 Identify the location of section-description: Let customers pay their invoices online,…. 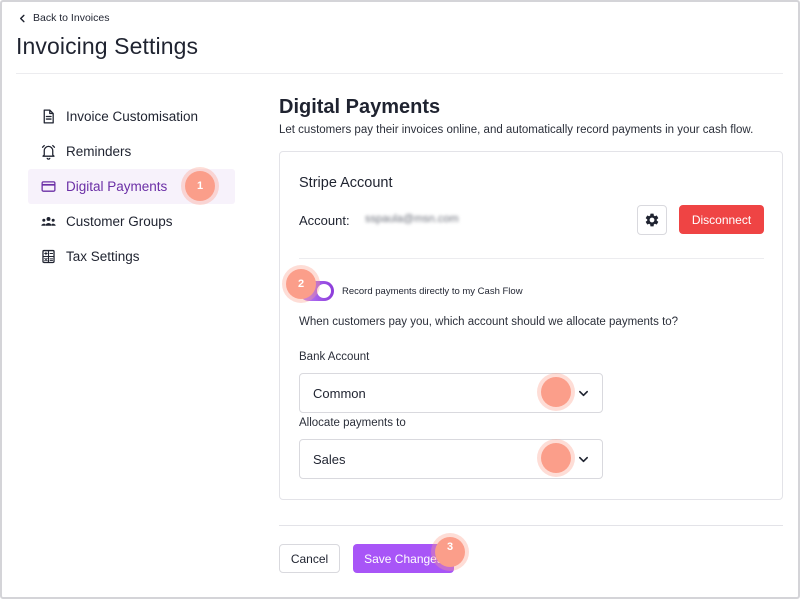
(516, 130).